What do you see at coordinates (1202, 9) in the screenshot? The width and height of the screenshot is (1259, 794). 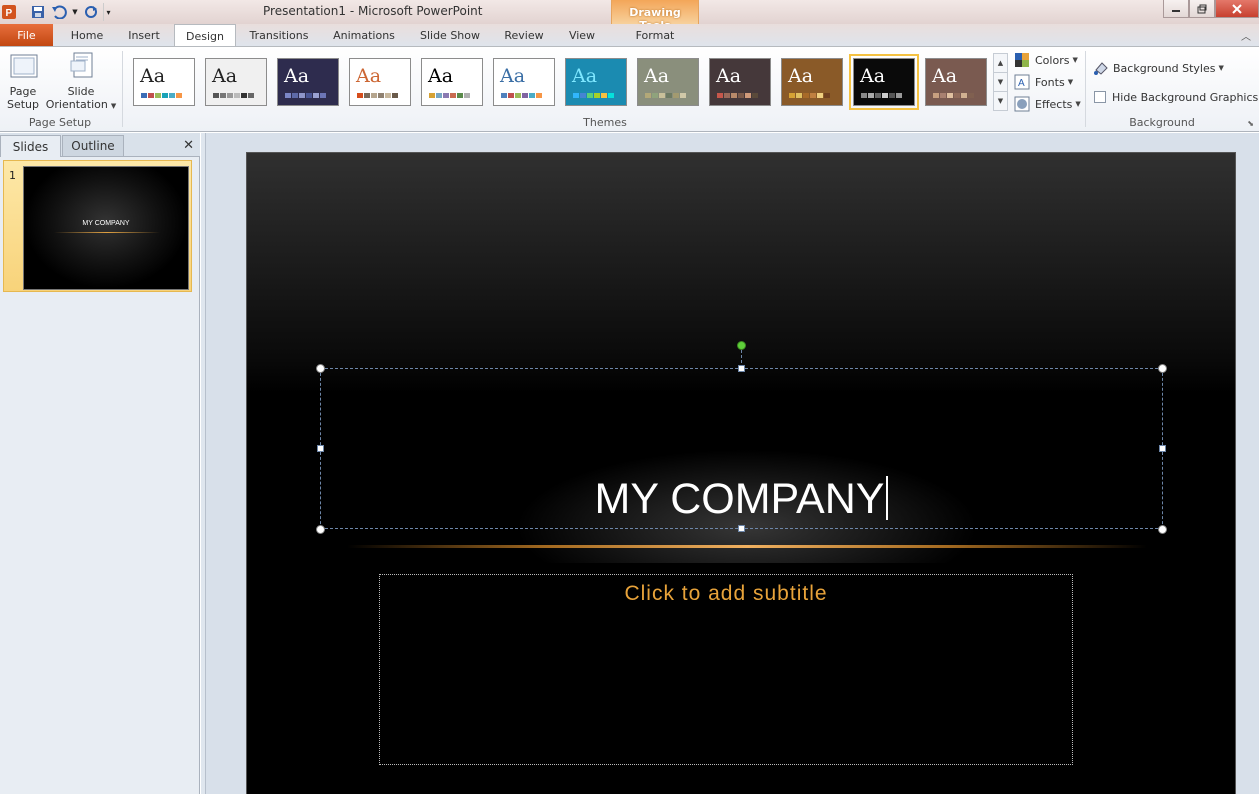 I see `restore-button` at bounding box center [1202, 9].